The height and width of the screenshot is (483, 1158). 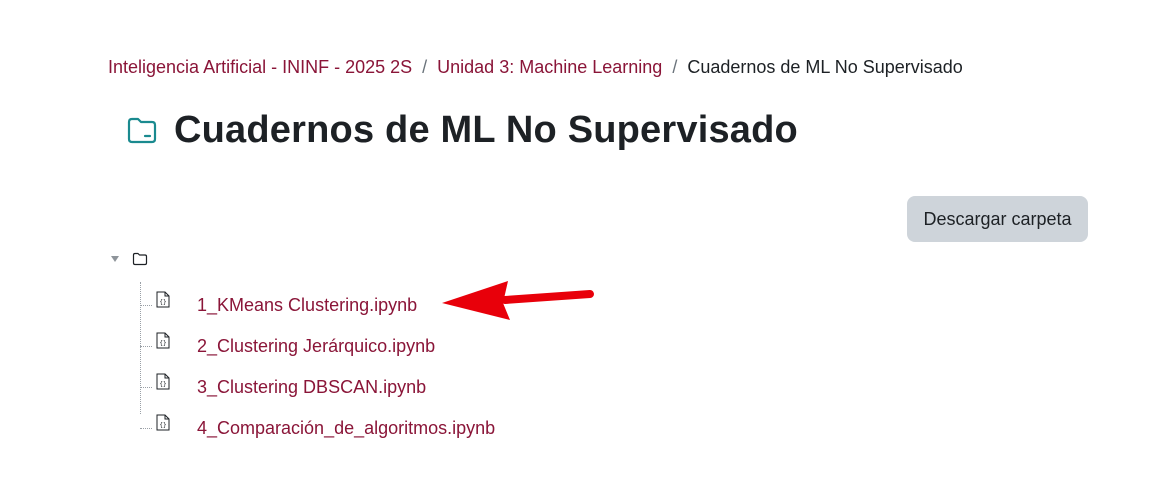 What do you see at coordinates (486, 130) in the screenshot?
I see `page-title: Cuadernos de ML No Supervisado` at bounding box center [486, 130].